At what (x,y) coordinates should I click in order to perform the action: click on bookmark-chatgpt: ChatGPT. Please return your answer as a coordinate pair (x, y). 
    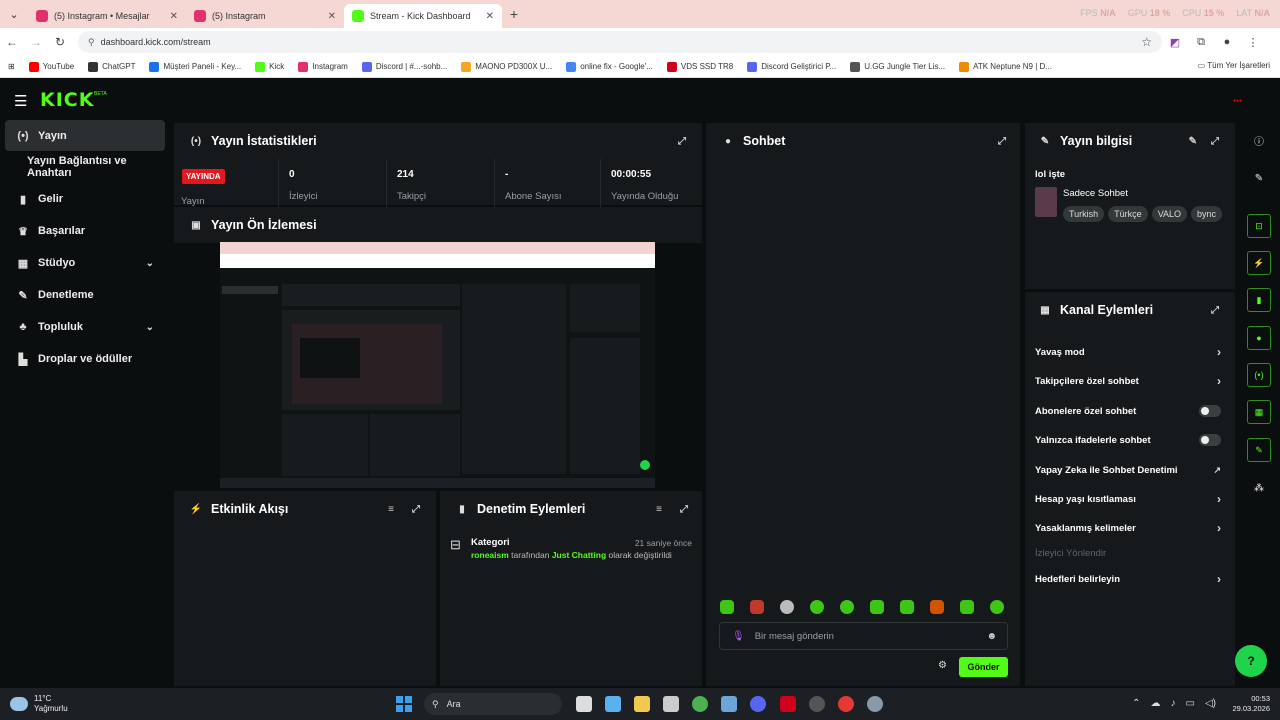
    Looking at the image, I should click on (111, 66).